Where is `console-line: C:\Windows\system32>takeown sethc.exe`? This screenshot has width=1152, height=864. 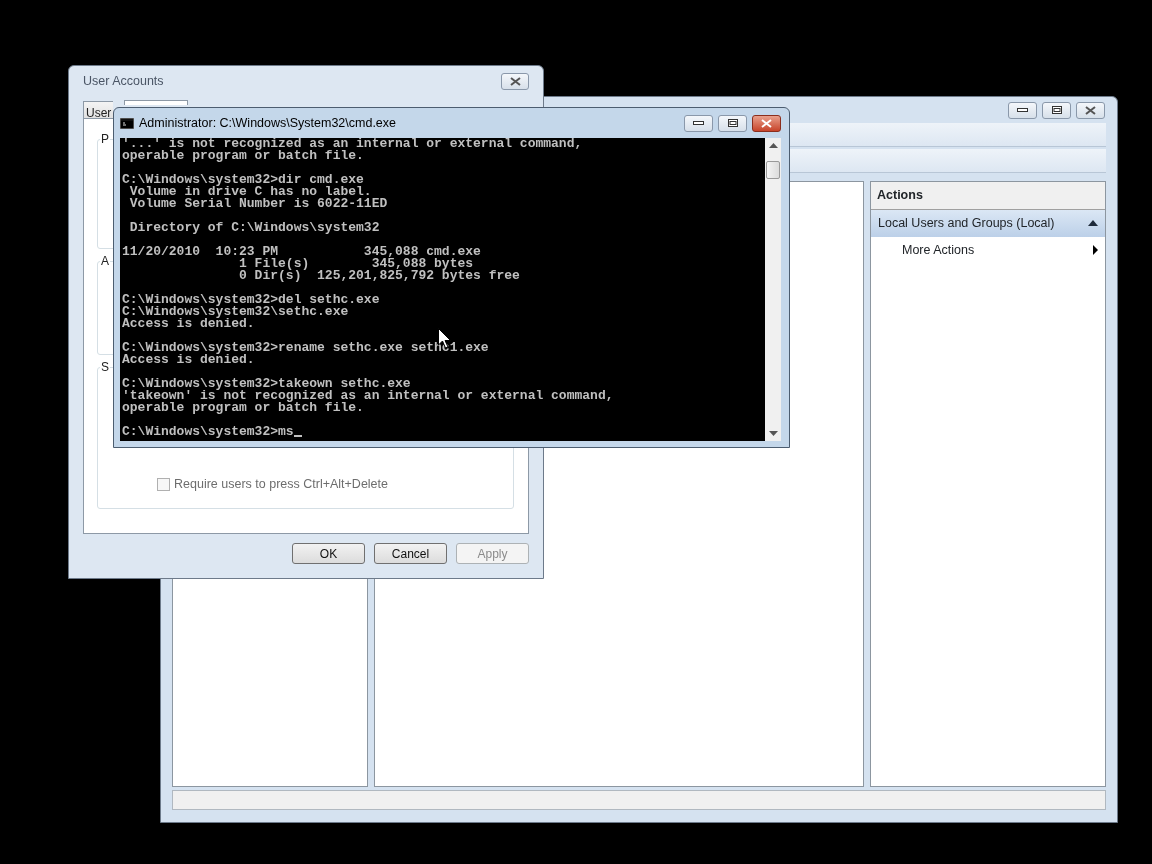
console-line: C:\Windows\system32>takeown sethc.exe is located at coordinates (266, 384).